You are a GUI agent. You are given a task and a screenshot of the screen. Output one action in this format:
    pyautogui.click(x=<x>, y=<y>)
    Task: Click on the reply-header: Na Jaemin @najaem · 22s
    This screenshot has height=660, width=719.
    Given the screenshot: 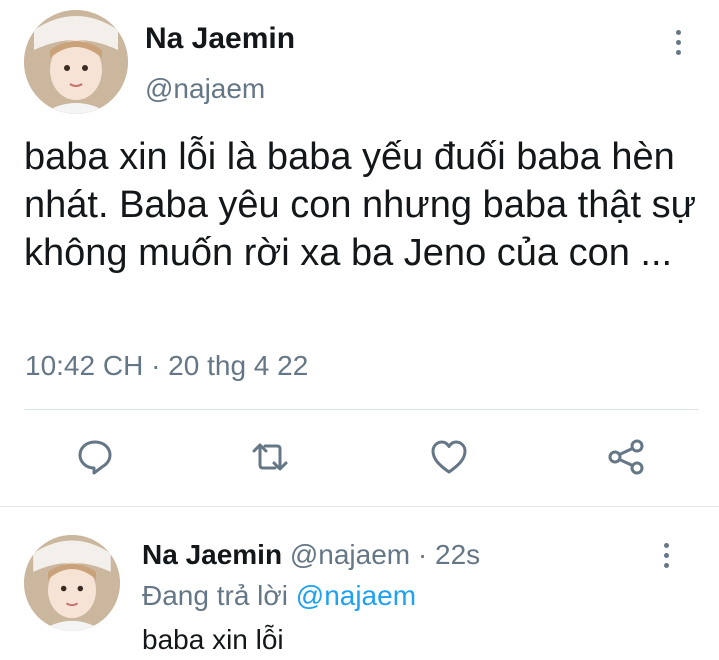 What is the action you would take?
    pyautogui.click(x=311, y=555)
    